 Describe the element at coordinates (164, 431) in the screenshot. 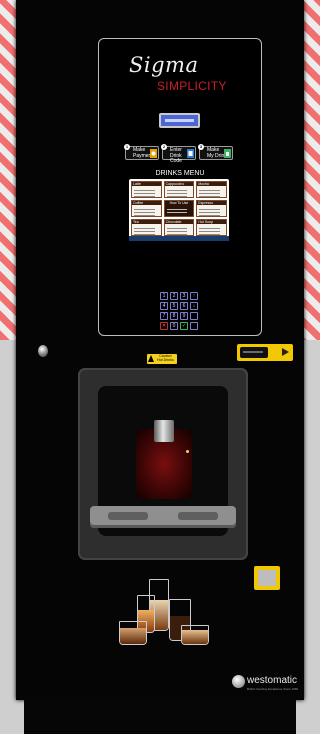

I see `dispense-nozzle` at that location.